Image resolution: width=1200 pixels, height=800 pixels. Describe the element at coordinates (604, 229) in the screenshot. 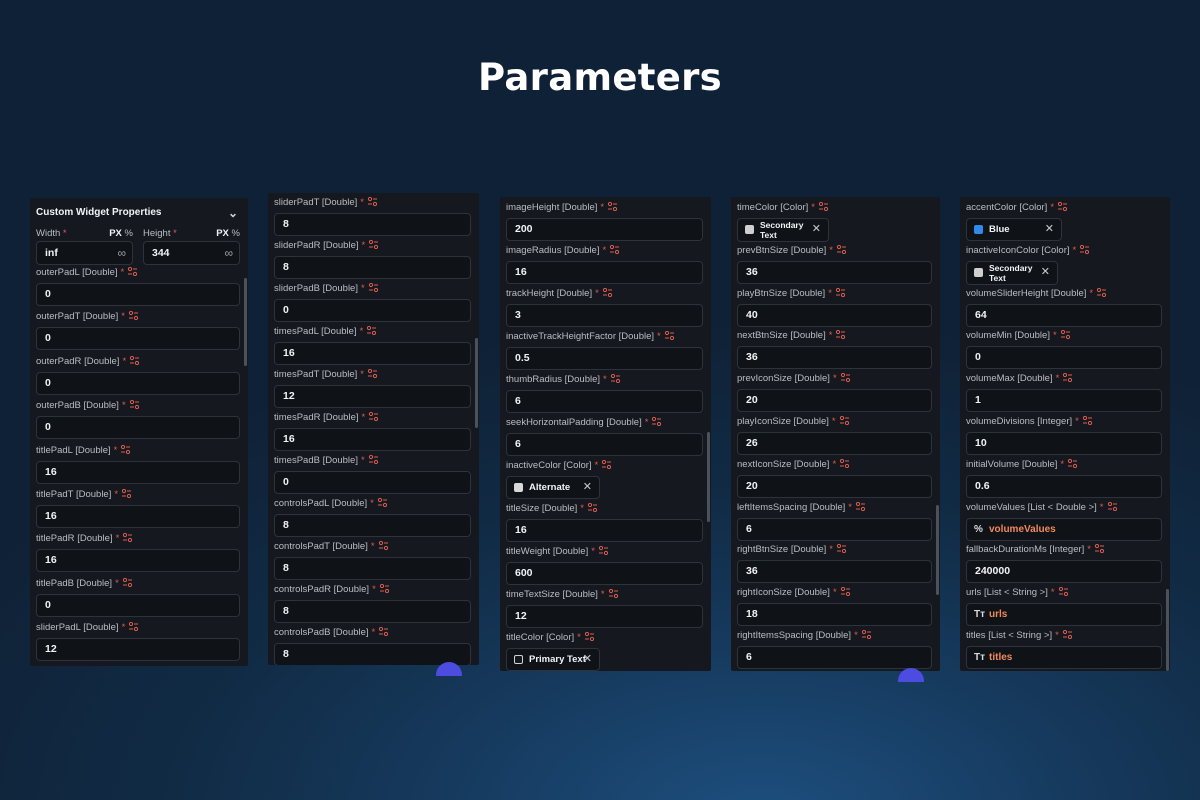

I see `param-input: 200` at that location.